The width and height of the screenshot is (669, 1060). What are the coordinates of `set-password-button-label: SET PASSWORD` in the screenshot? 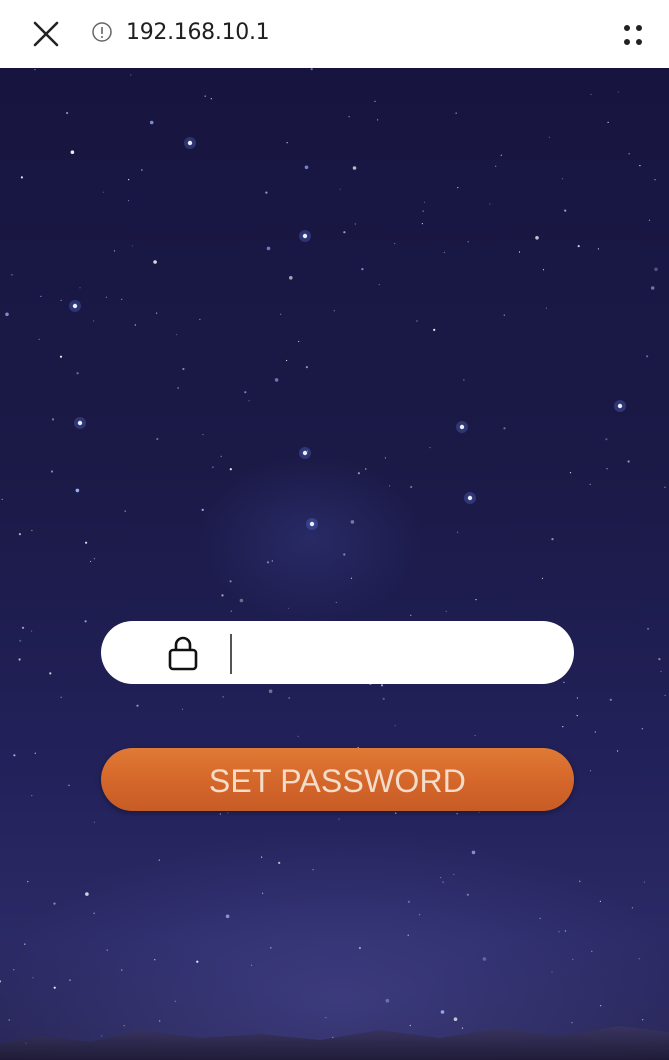 It's located at (337, 781).